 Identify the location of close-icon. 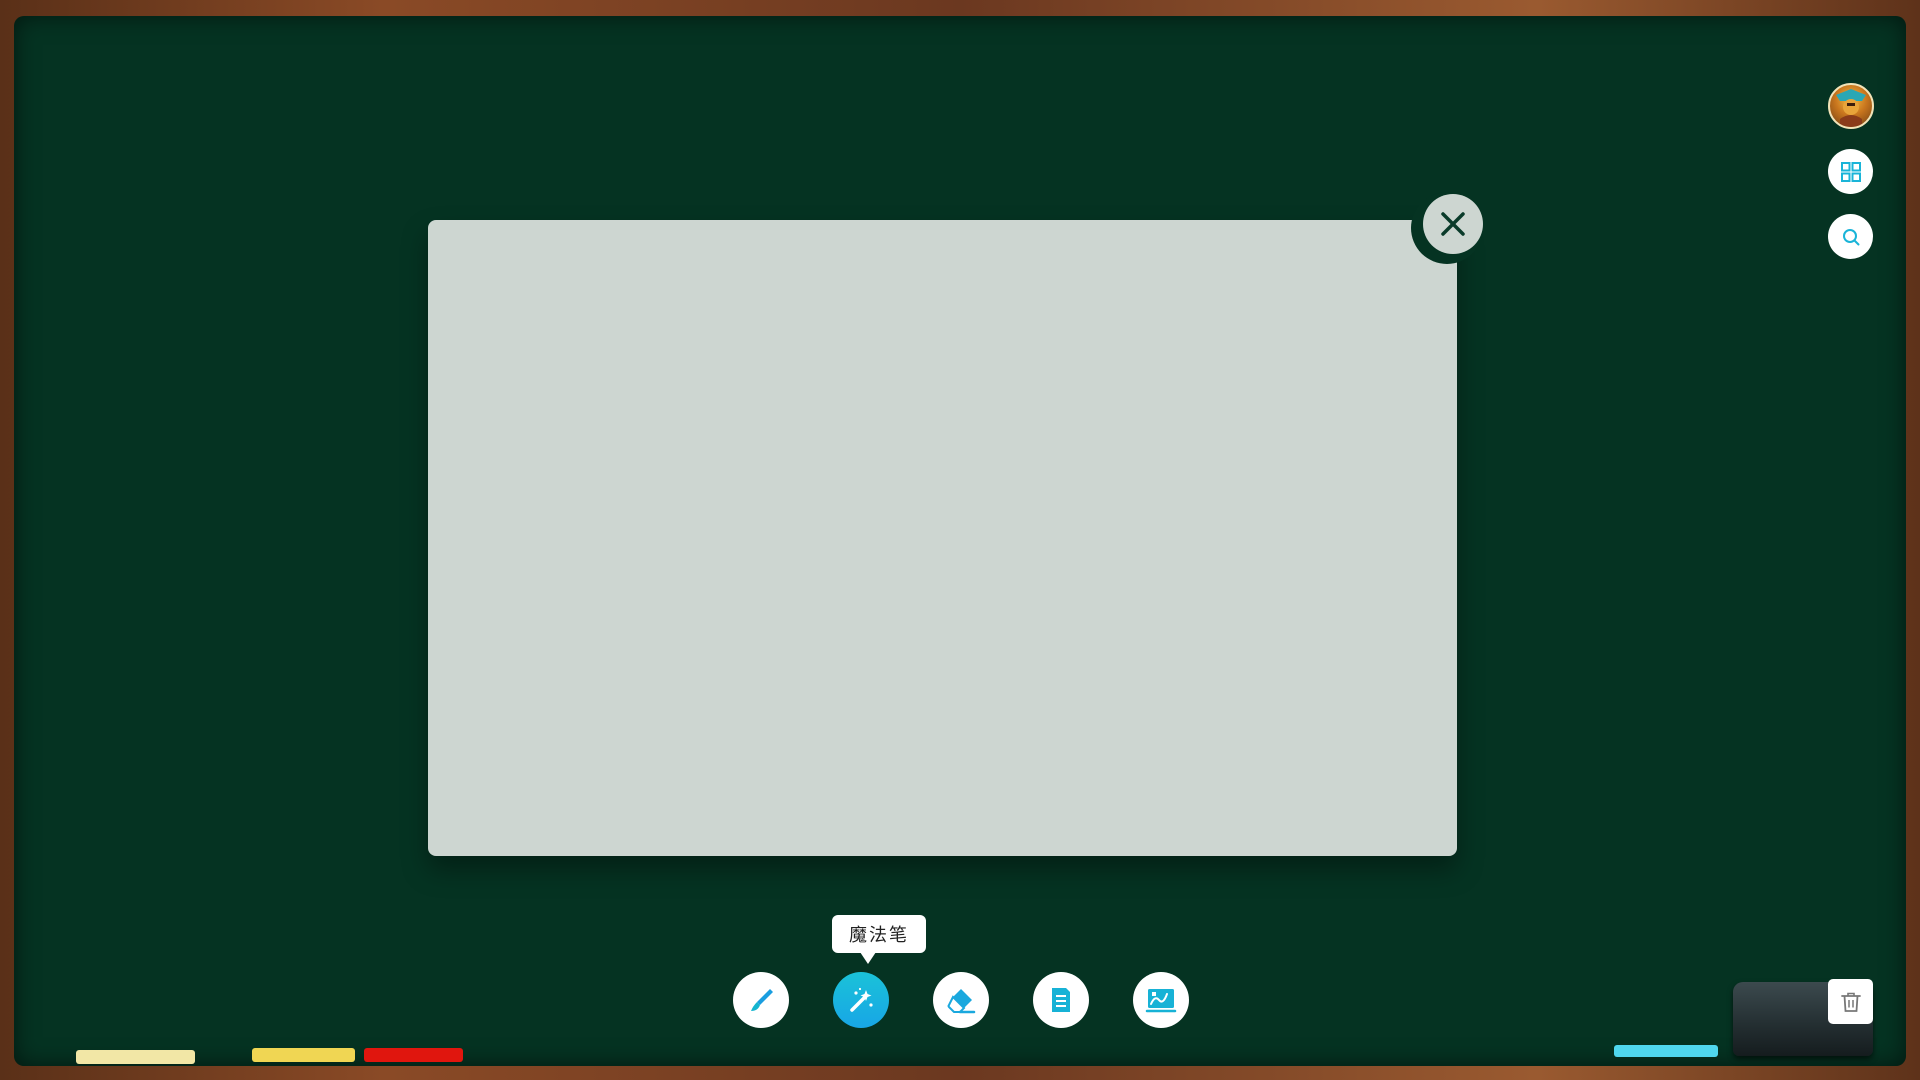
(1453, 224).